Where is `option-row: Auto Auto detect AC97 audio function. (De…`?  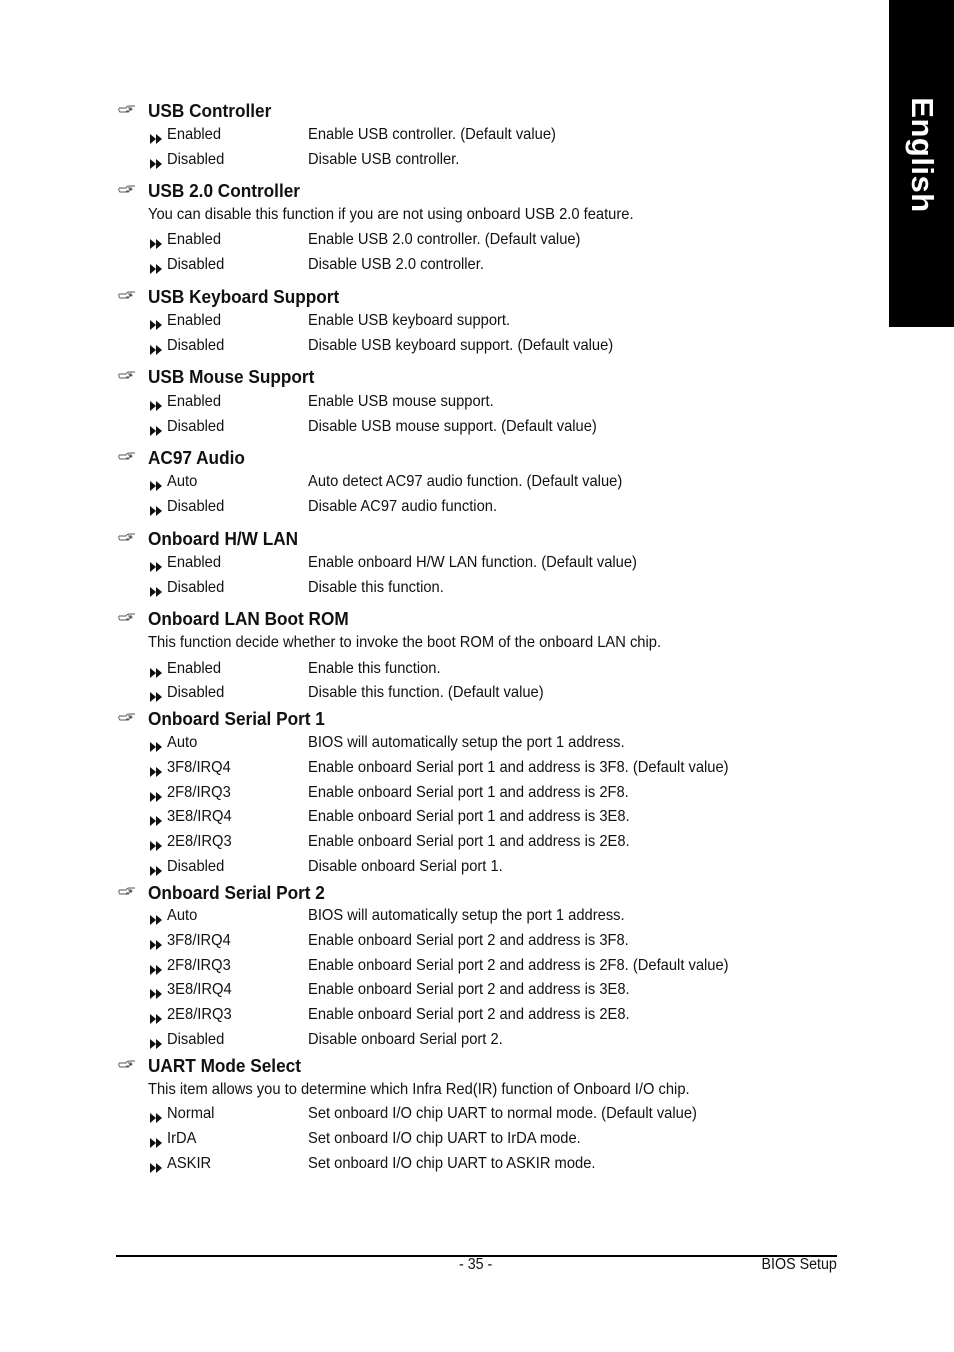
option-row: Auto Auto detect AC97 audio function. (De… is located at coordinates (444, 484).